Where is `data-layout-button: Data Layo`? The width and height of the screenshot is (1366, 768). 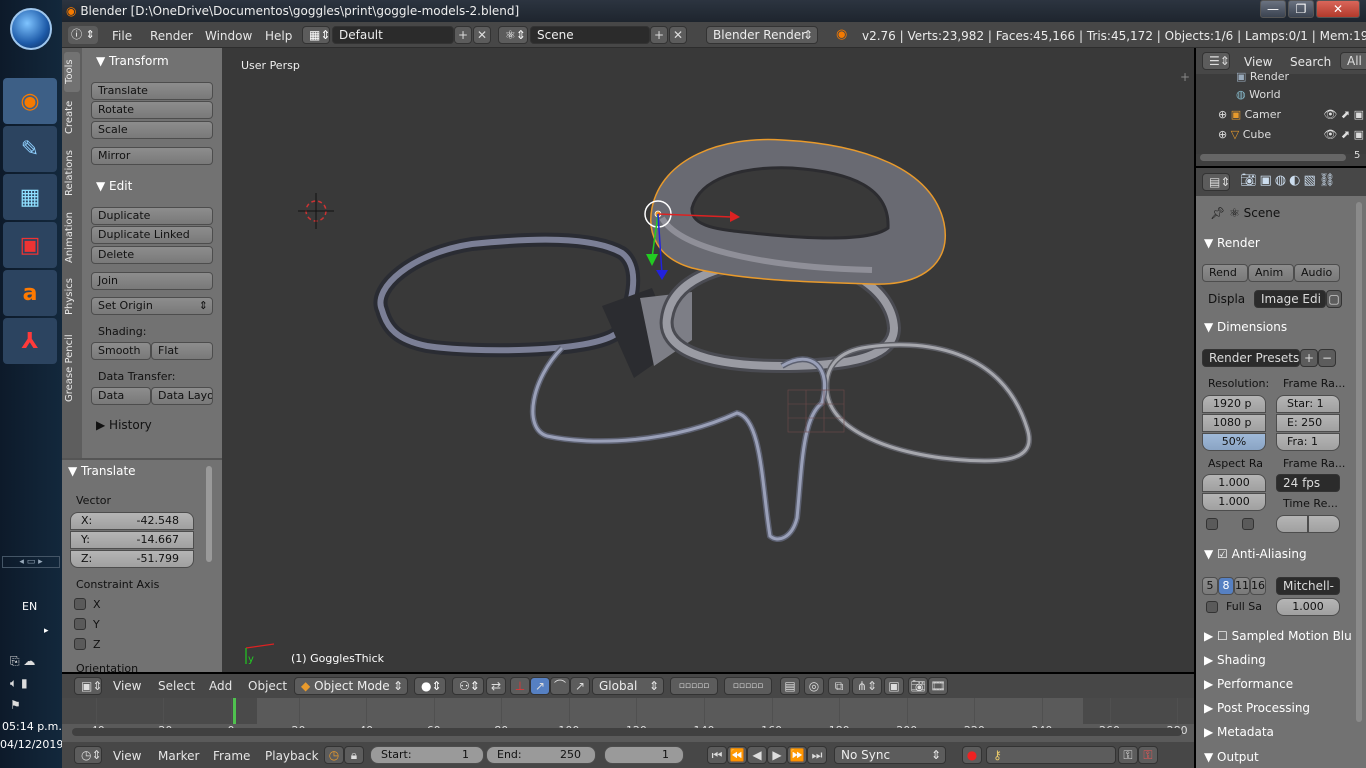 data-layout-button: Data Layo is located at coordinates (182, 396).